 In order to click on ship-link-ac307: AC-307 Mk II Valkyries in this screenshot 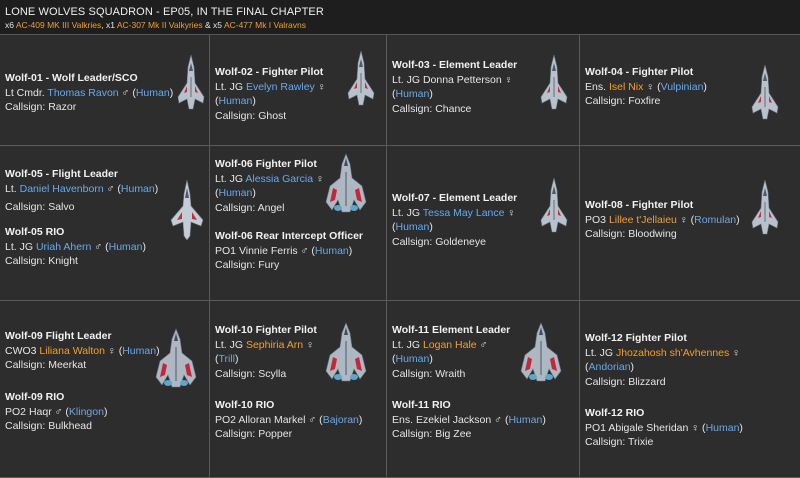, I will do `click(160, 25)`.